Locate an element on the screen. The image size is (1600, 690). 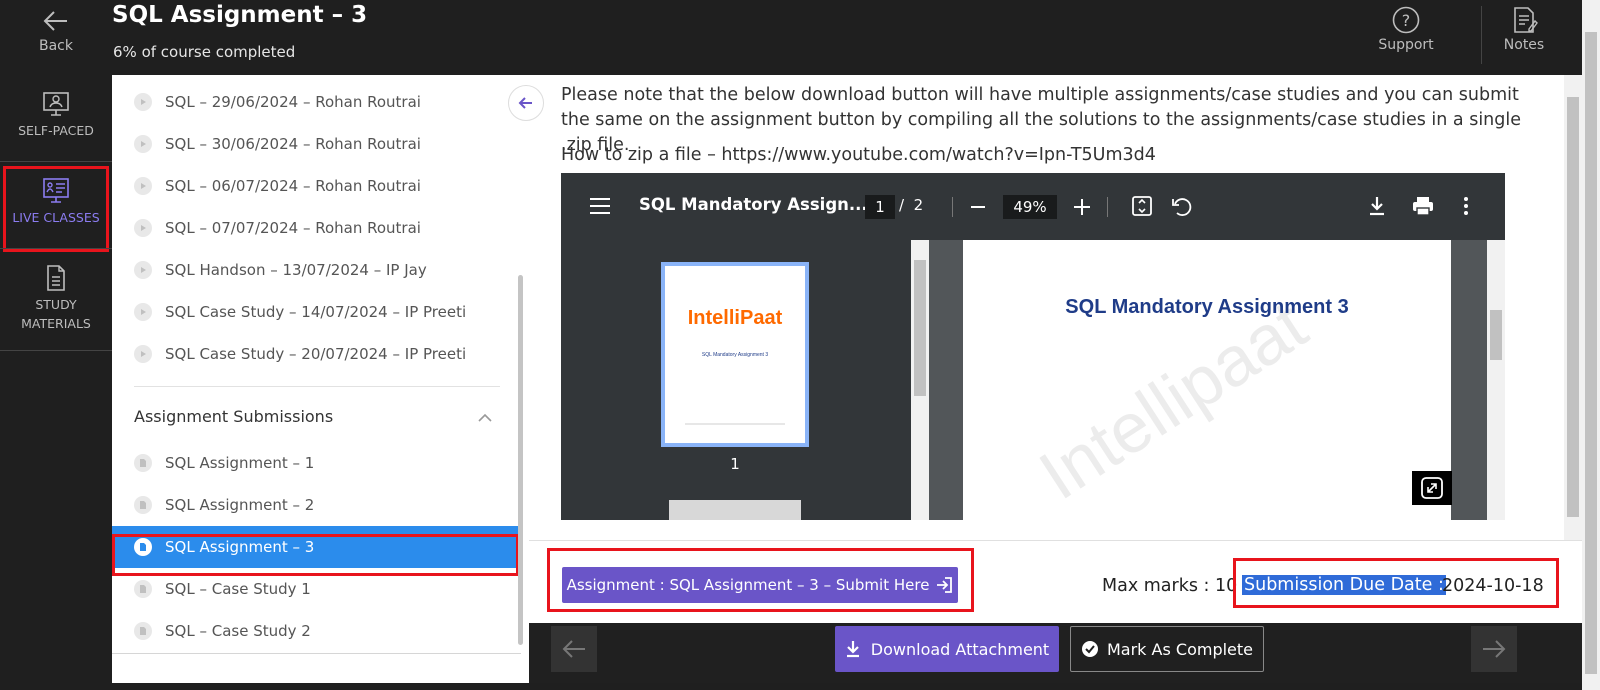
list-item: SQL – 06/07/2024 – Rohan Routrai is located at coordinates (277, 186).